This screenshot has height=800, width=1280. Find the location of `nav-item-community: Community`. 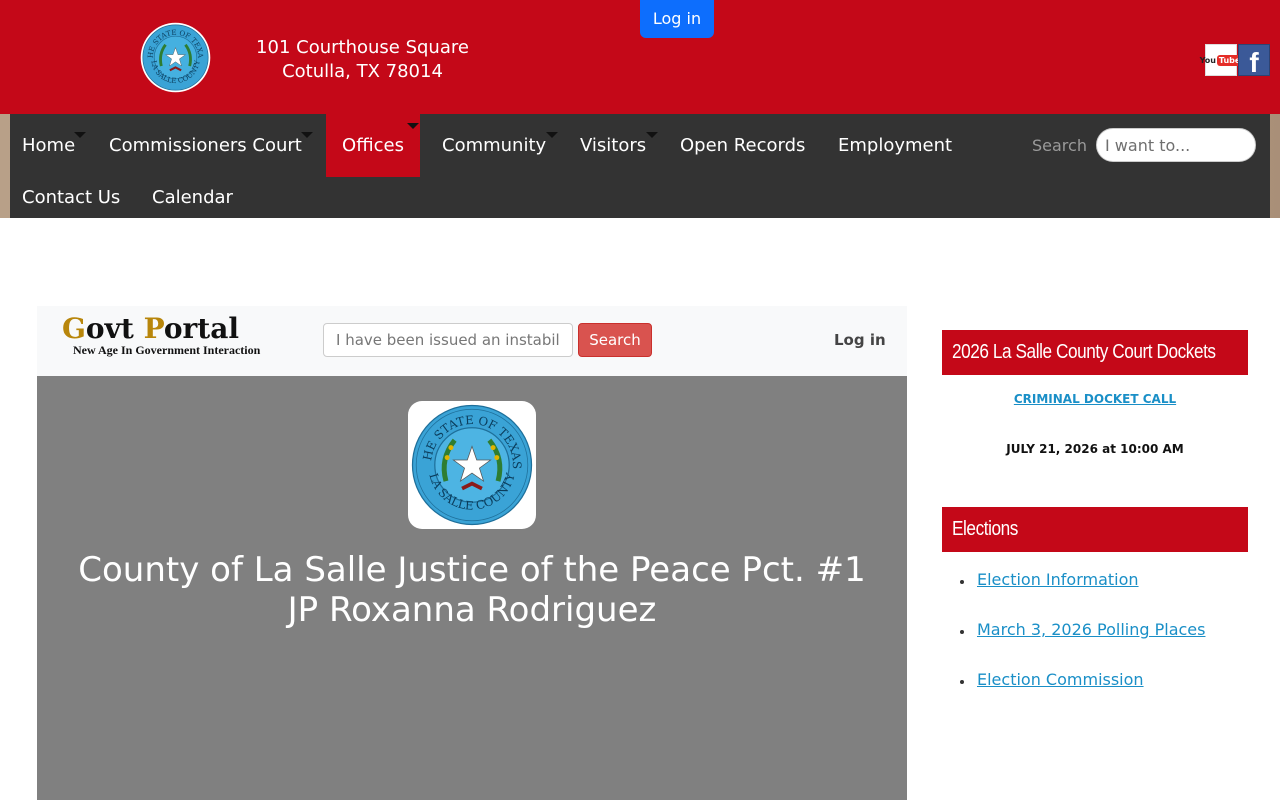

nav-item-community: Community is located at coordinates (500, 145).